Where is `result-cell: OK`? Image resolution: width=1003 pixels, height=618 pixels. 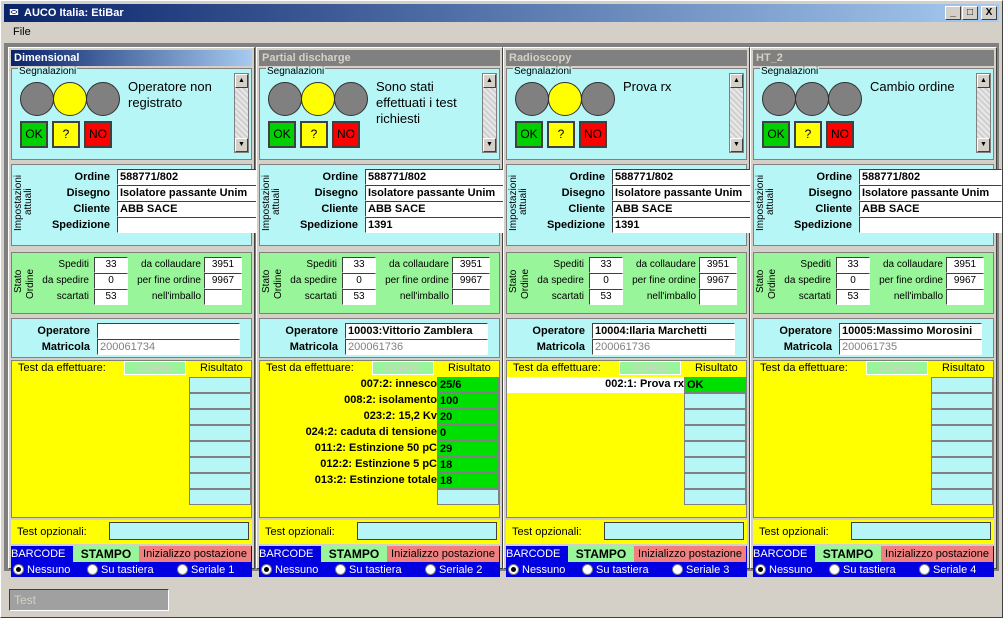
result-cell: OK is located at coordinates (715, 385).